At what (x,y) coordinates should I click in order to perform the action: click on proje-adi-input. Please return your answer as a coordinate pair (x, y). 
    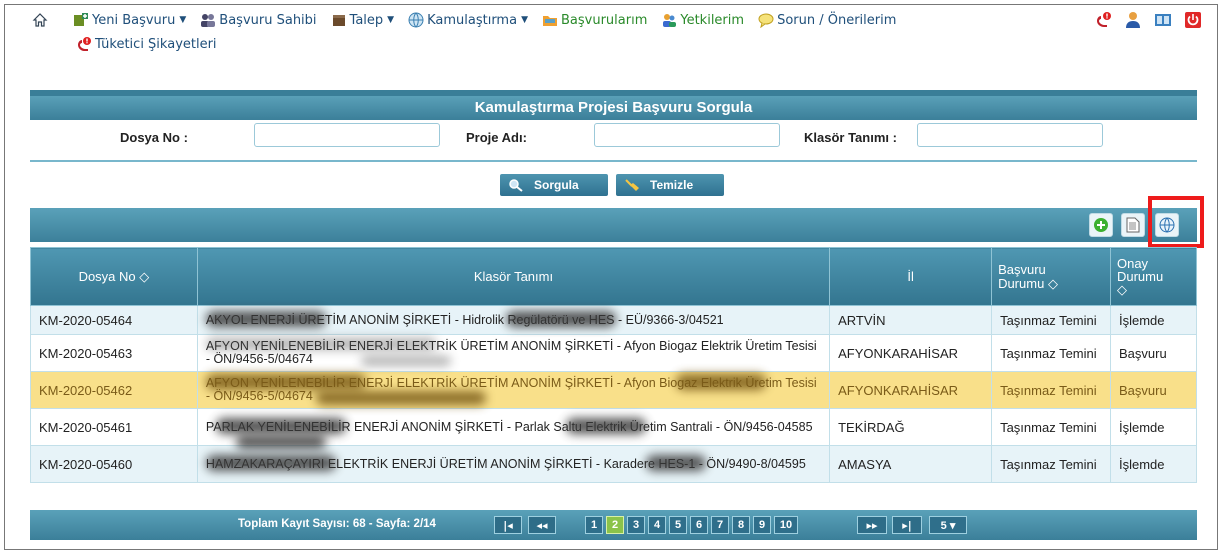
    Looking at the image, I should click on (687, 135).